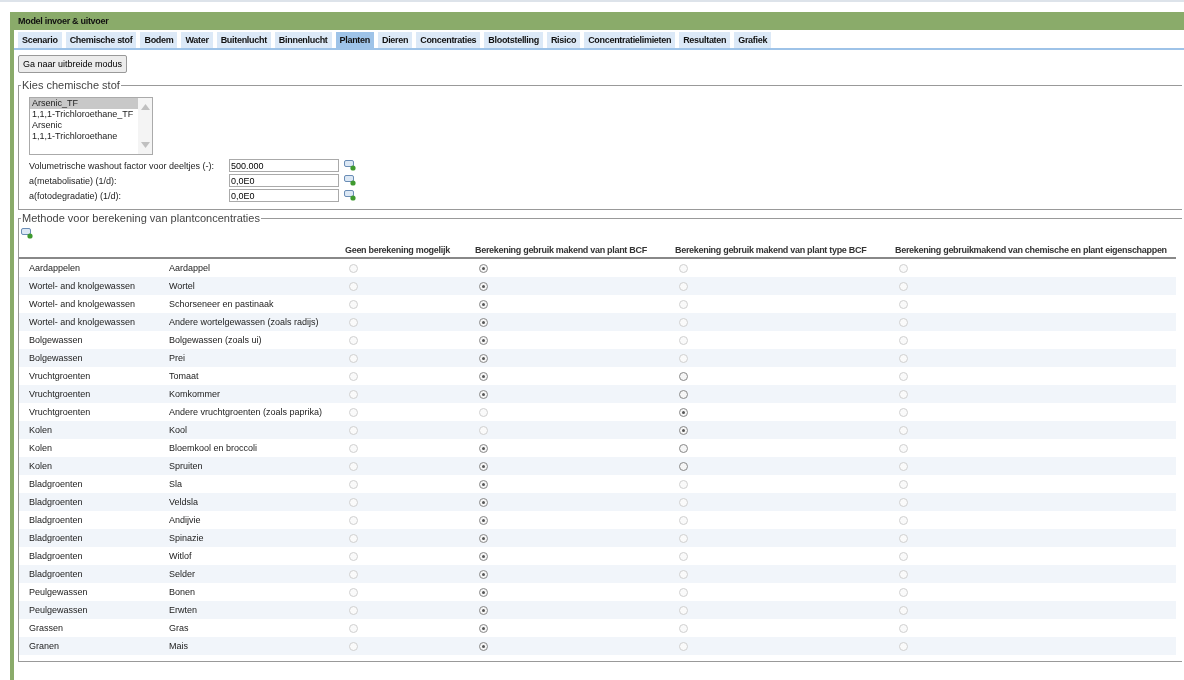  Describe the element at coordinates (186, 466) in the screenshot. I see `table-cell: Spruiten` at that location.